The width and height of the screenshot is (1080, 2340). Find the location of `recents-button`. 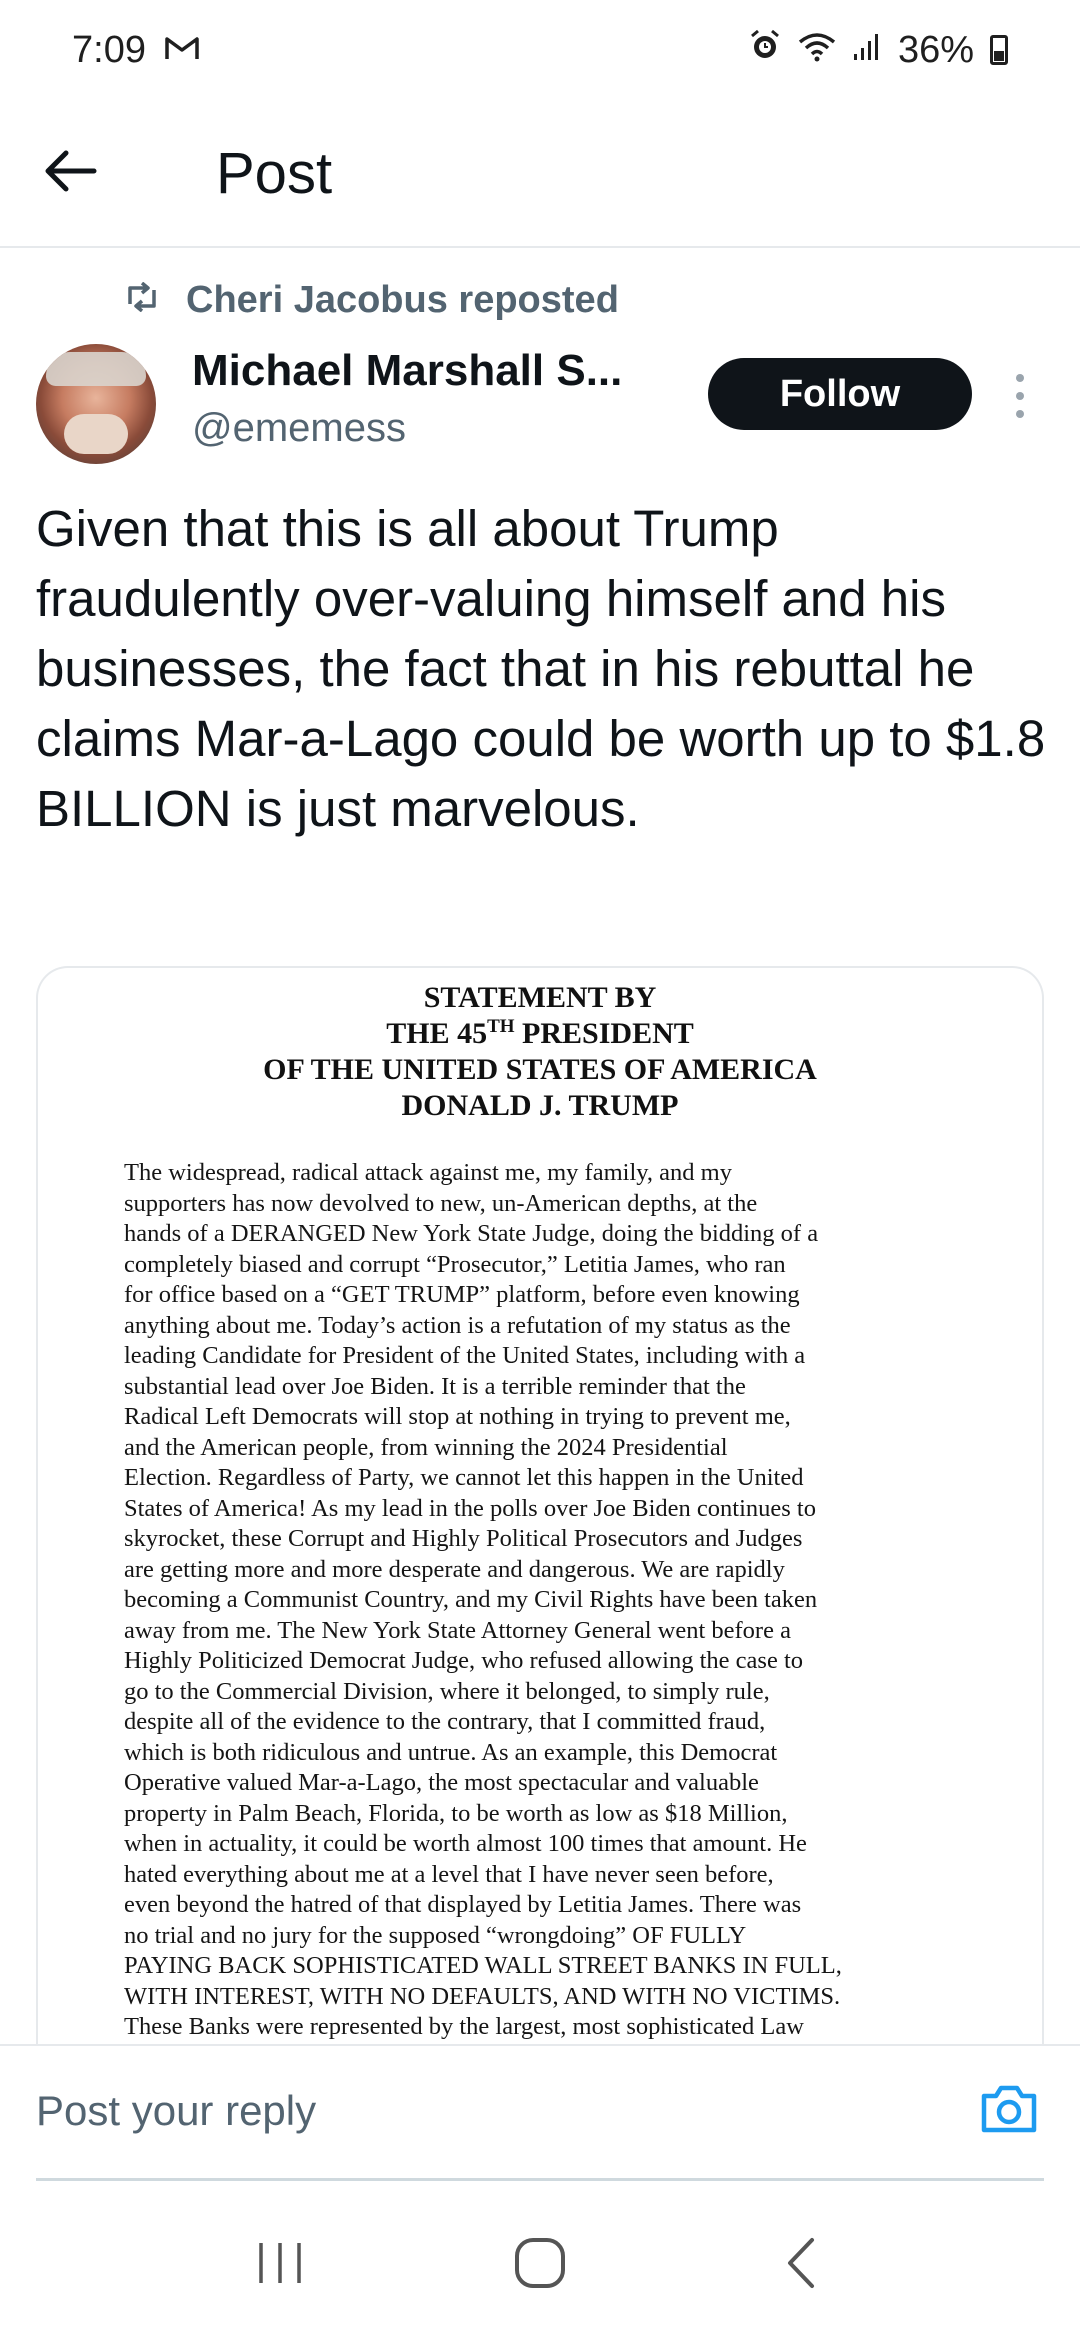

recents-button is located at coordinates (280, 2265).